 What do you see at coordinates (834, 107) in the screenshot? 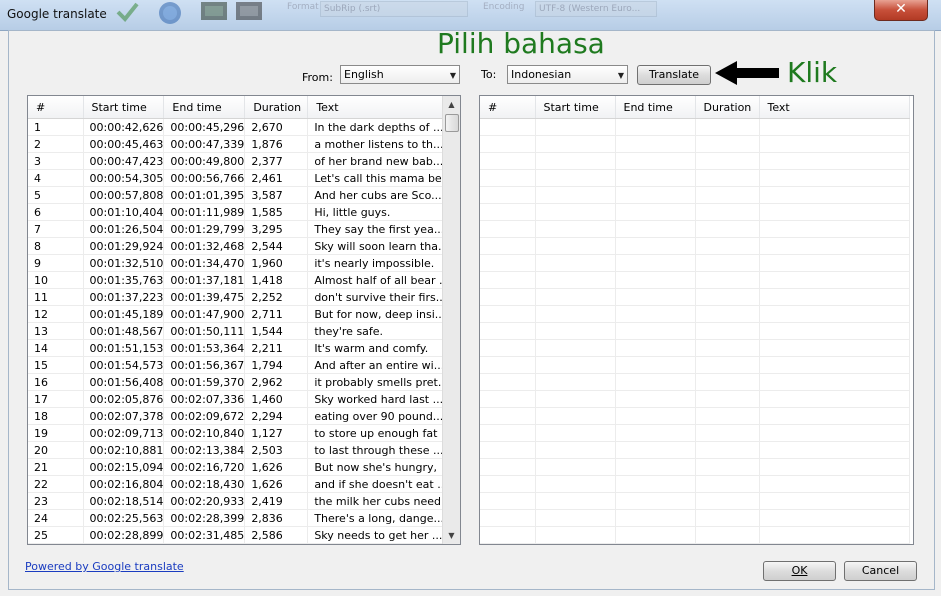
I see `target-column-header: Text` at bounding box center [834, 107].